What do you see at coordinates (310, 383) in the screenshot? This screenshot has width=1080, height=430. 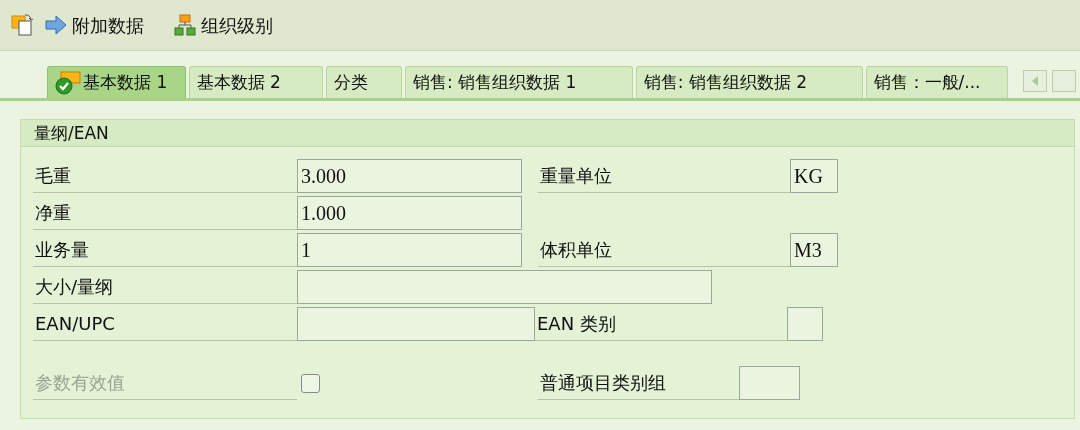 I see `checkbox` at bounding box center [310, 383].